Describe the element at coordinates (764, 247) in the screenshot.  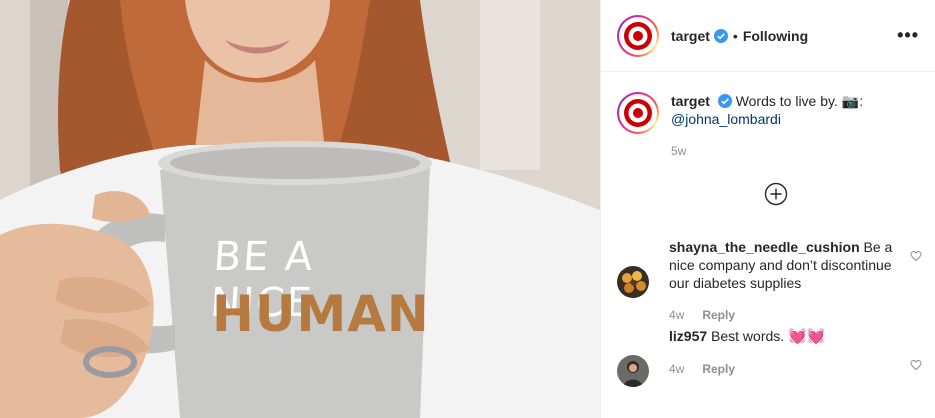
I see `comment-username: shayna_the_needle_cushion` at that location.